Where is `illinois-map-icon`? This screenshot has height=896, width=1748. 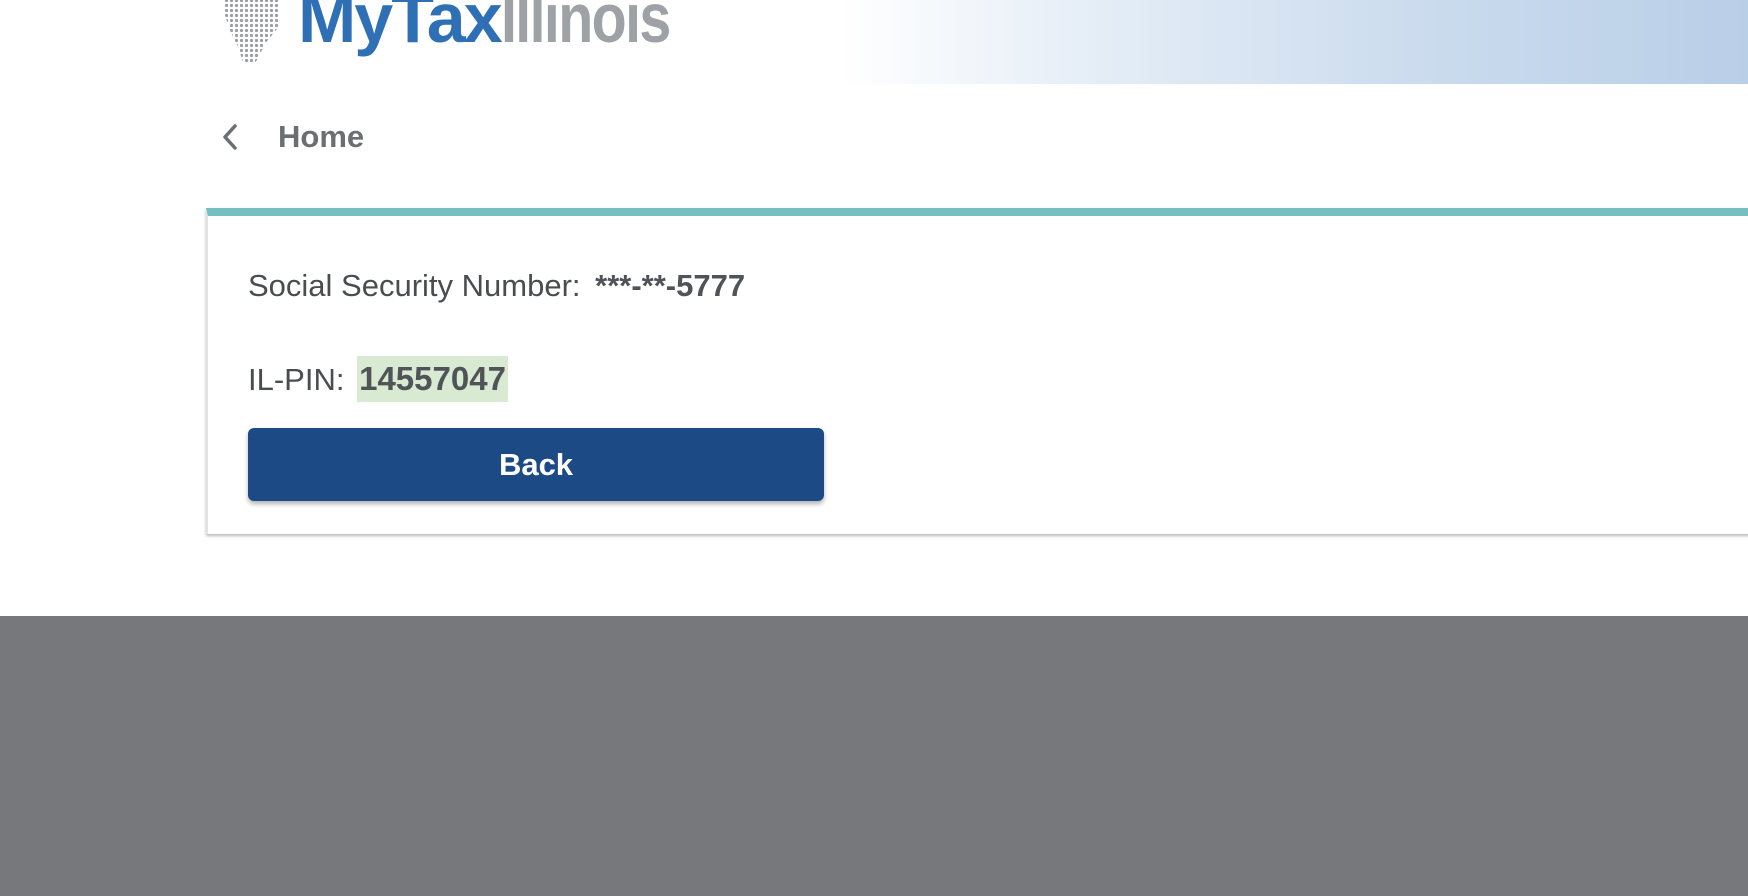 illinois-map-icon is located at coordinates (253, 34).